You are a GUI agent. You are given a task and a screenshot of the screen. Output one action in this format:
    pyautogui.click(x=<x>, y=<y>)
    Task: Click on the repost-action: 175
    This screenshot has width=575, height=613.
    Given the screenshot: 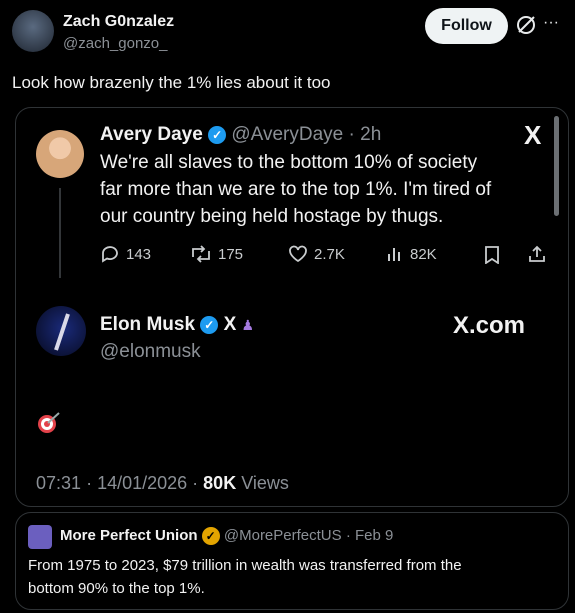 What is the action you would take?
    pyautogui.click(x=216, y=254)
    